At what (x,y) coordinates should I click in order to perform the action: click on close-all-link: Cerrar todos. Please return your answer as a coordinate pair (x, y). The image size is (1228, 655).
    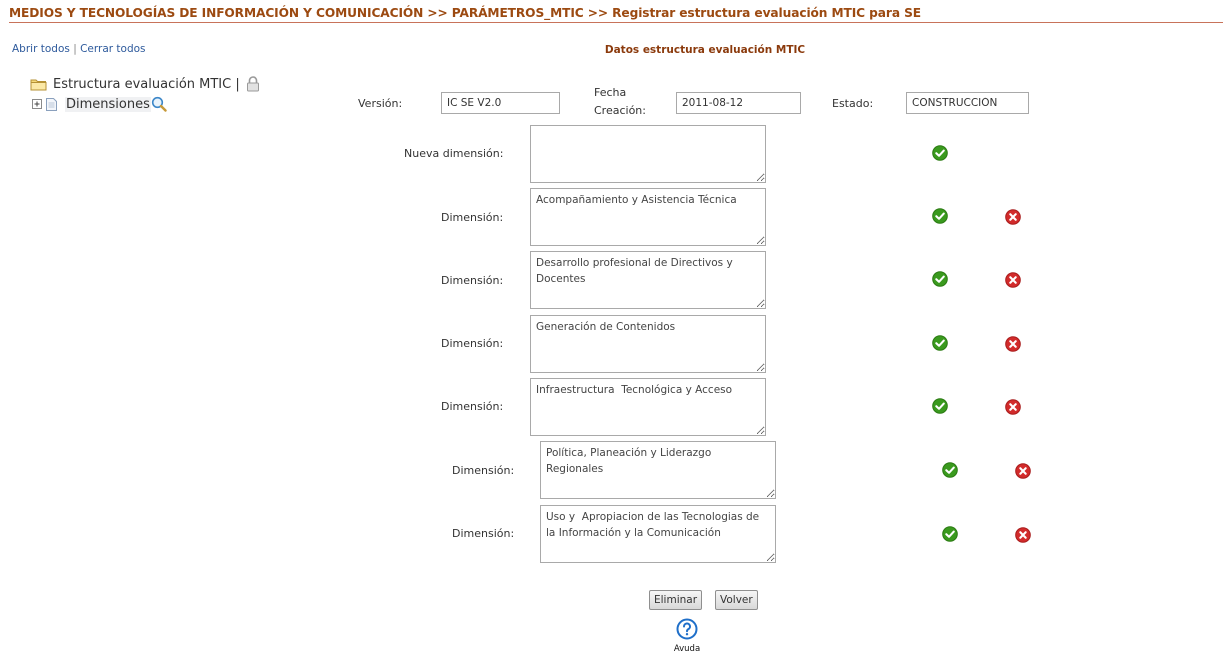
    Looking at the image, I should click on (112, 49).